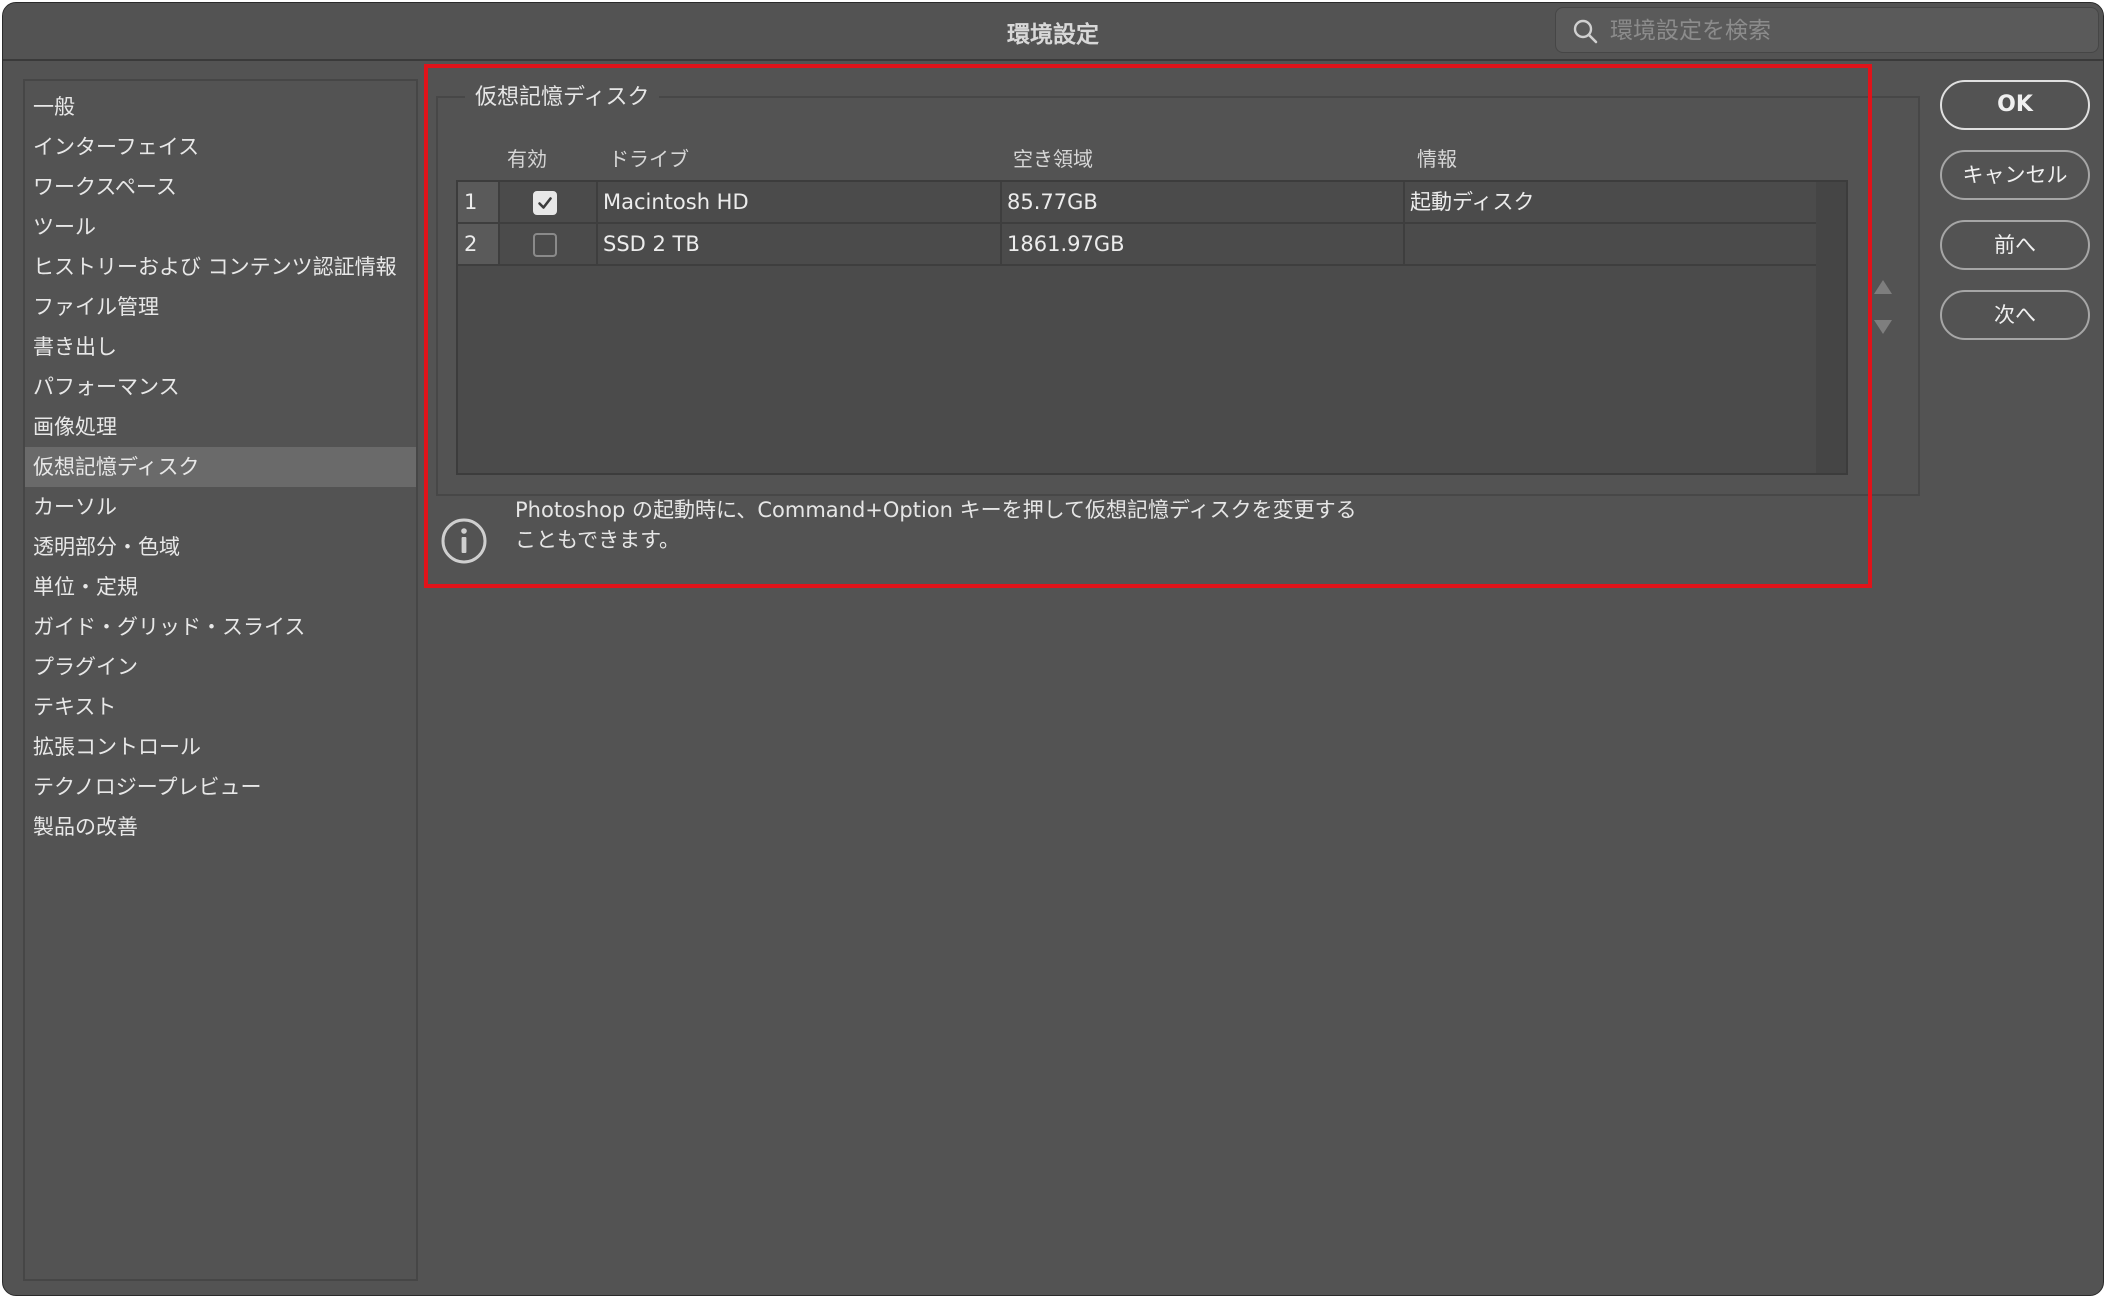 The width and height of the screenshot is (2108, 1300). I want to click on free-space: 1861.97GB, so click(1203, 244).